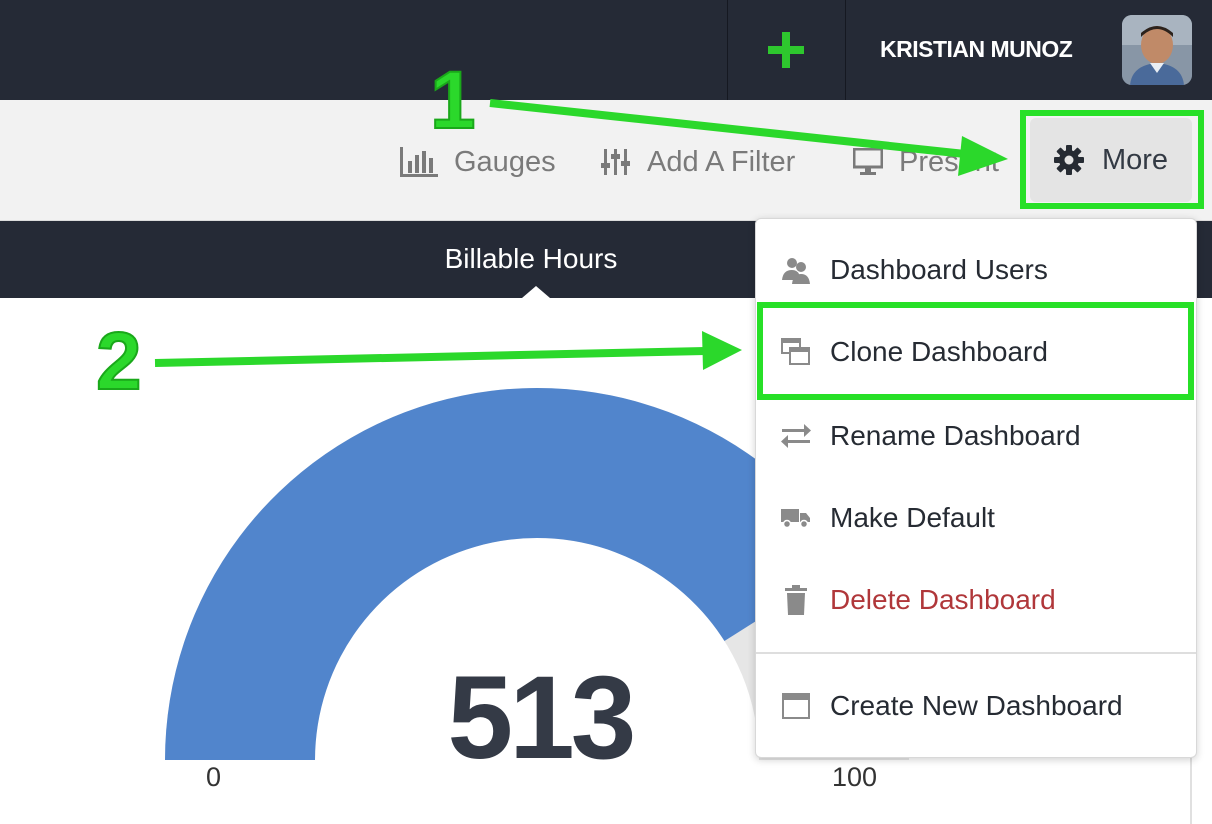 The height and width of the screenshot is (824, 1212). Describe the element at coordinates (845, 50) in the screenshot. I see `topbar-divider` at that location.